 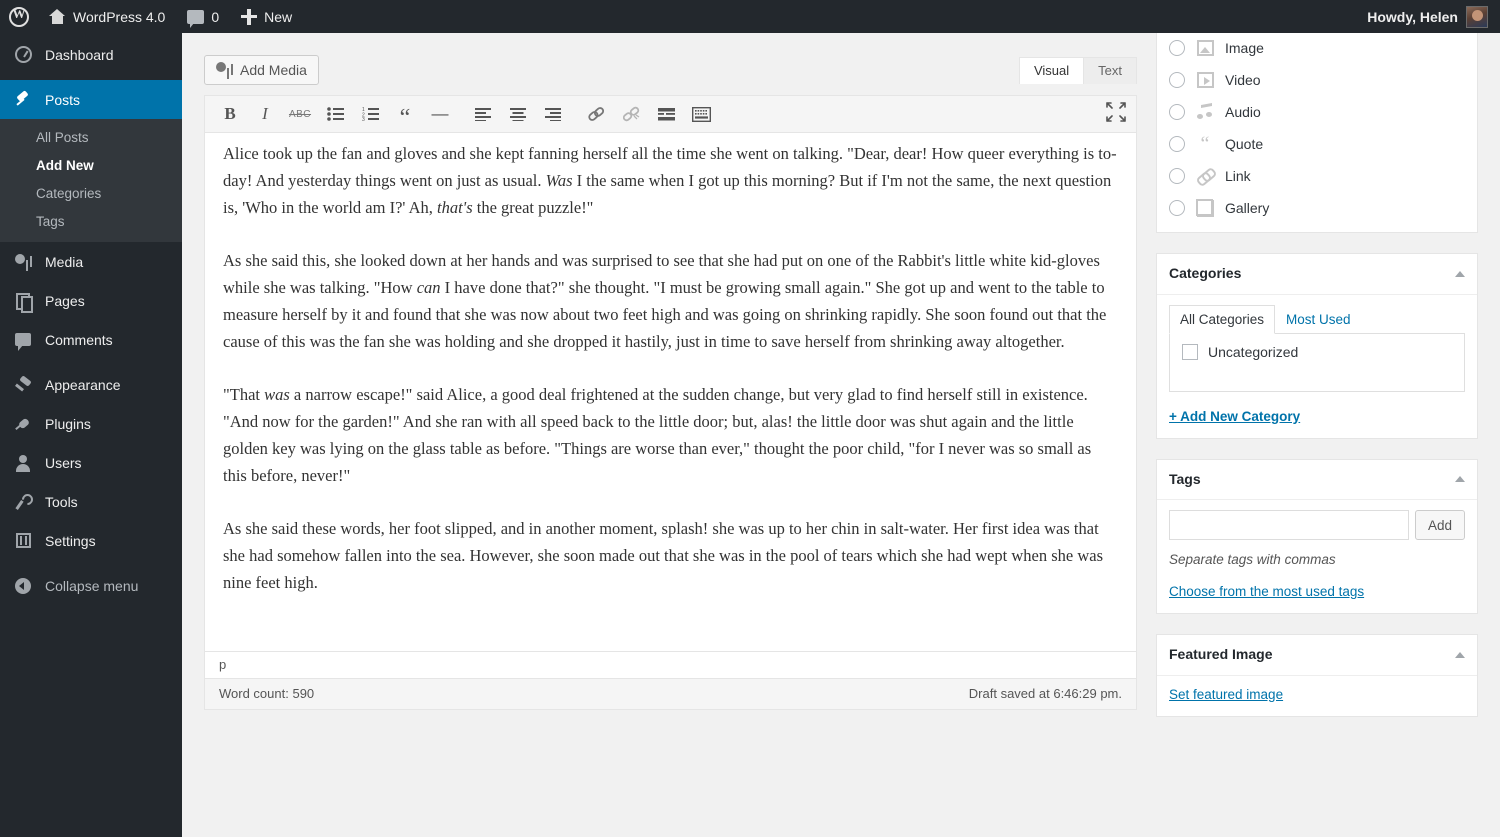 What do you see at coordinates (1205, 144) in the screenshot?
I see `quote-icon: “` at bounding box center [1205, 144].